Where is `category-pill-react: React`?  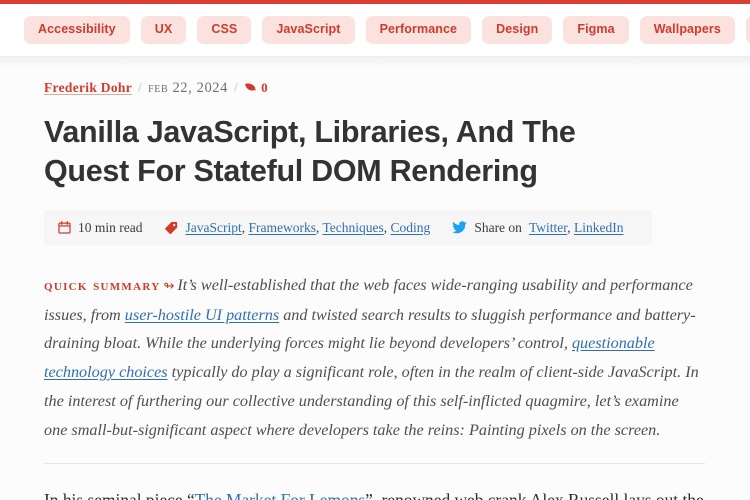
category-pill-react: React is located at coordinates (747, 30).